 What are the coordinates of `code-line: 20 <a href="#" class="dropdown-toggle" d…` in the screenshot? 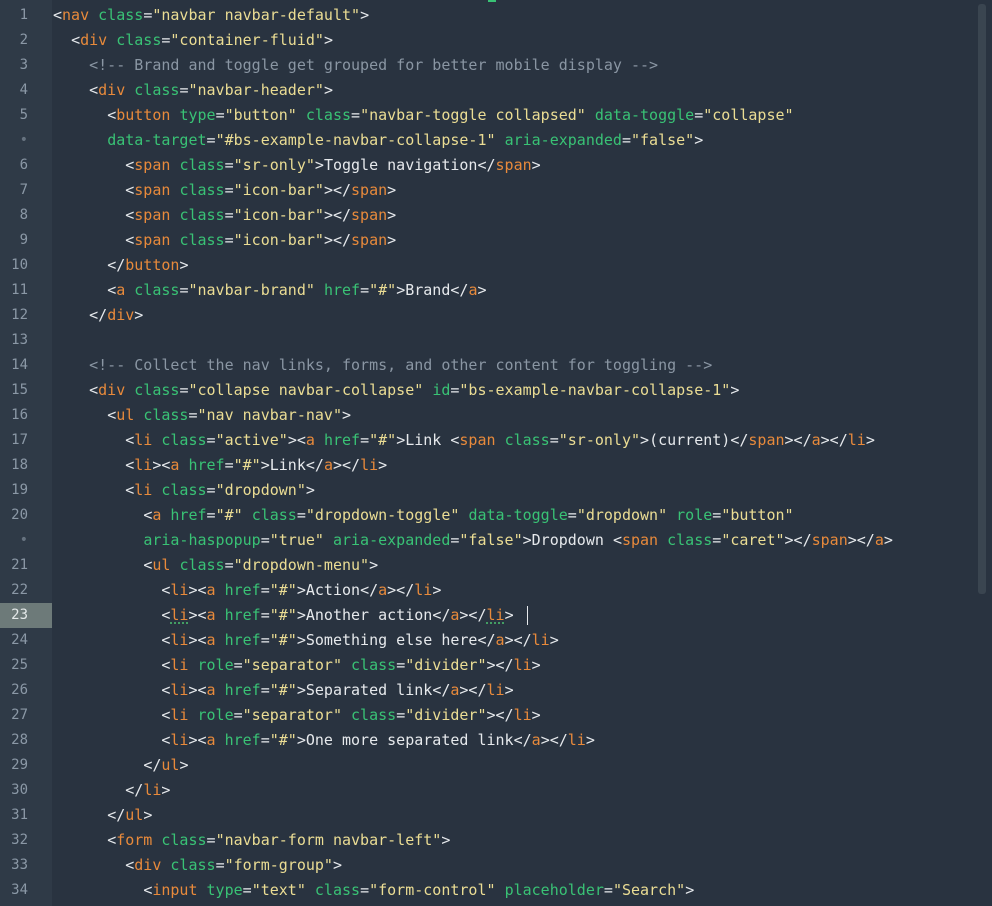 It's located at (496, 515).